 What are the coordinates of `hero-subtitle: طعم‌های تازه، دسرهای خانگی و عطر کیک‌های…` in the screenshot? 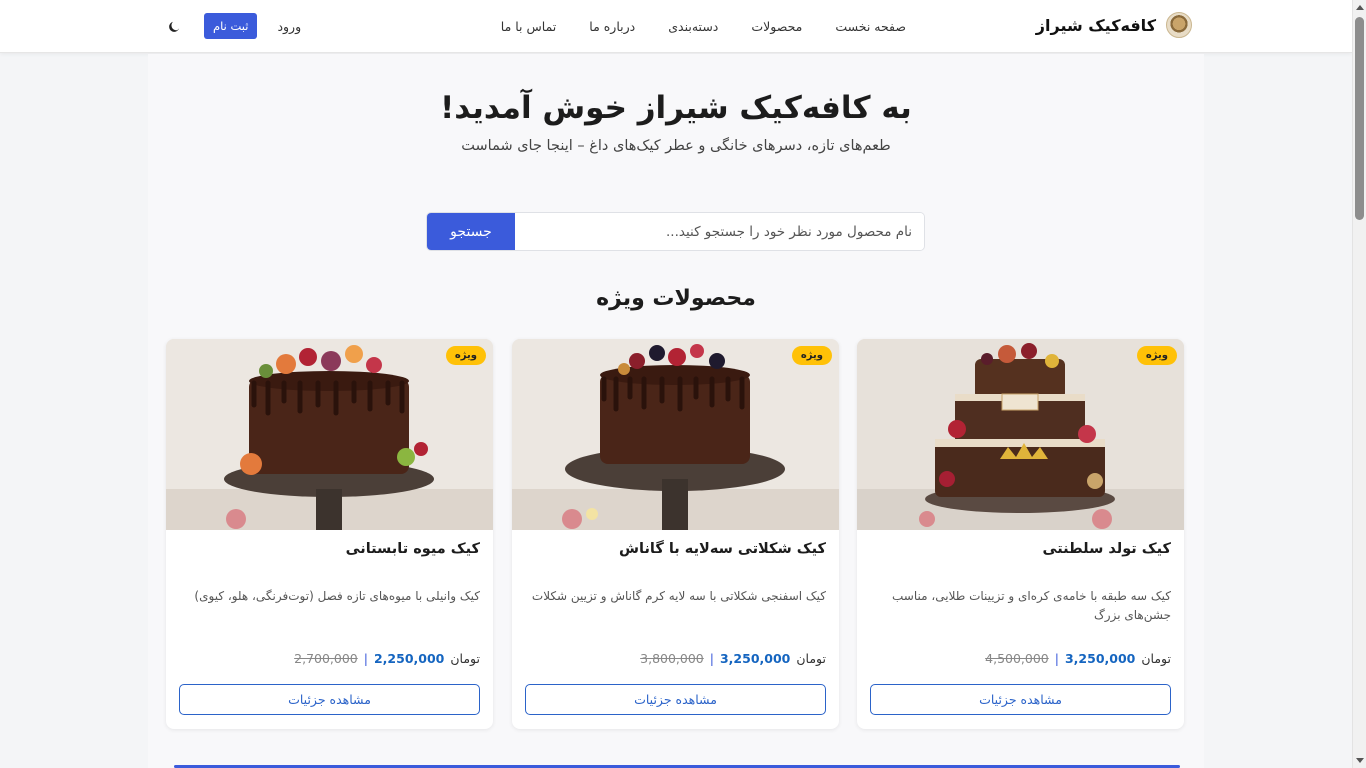 It's located at (676, 146).